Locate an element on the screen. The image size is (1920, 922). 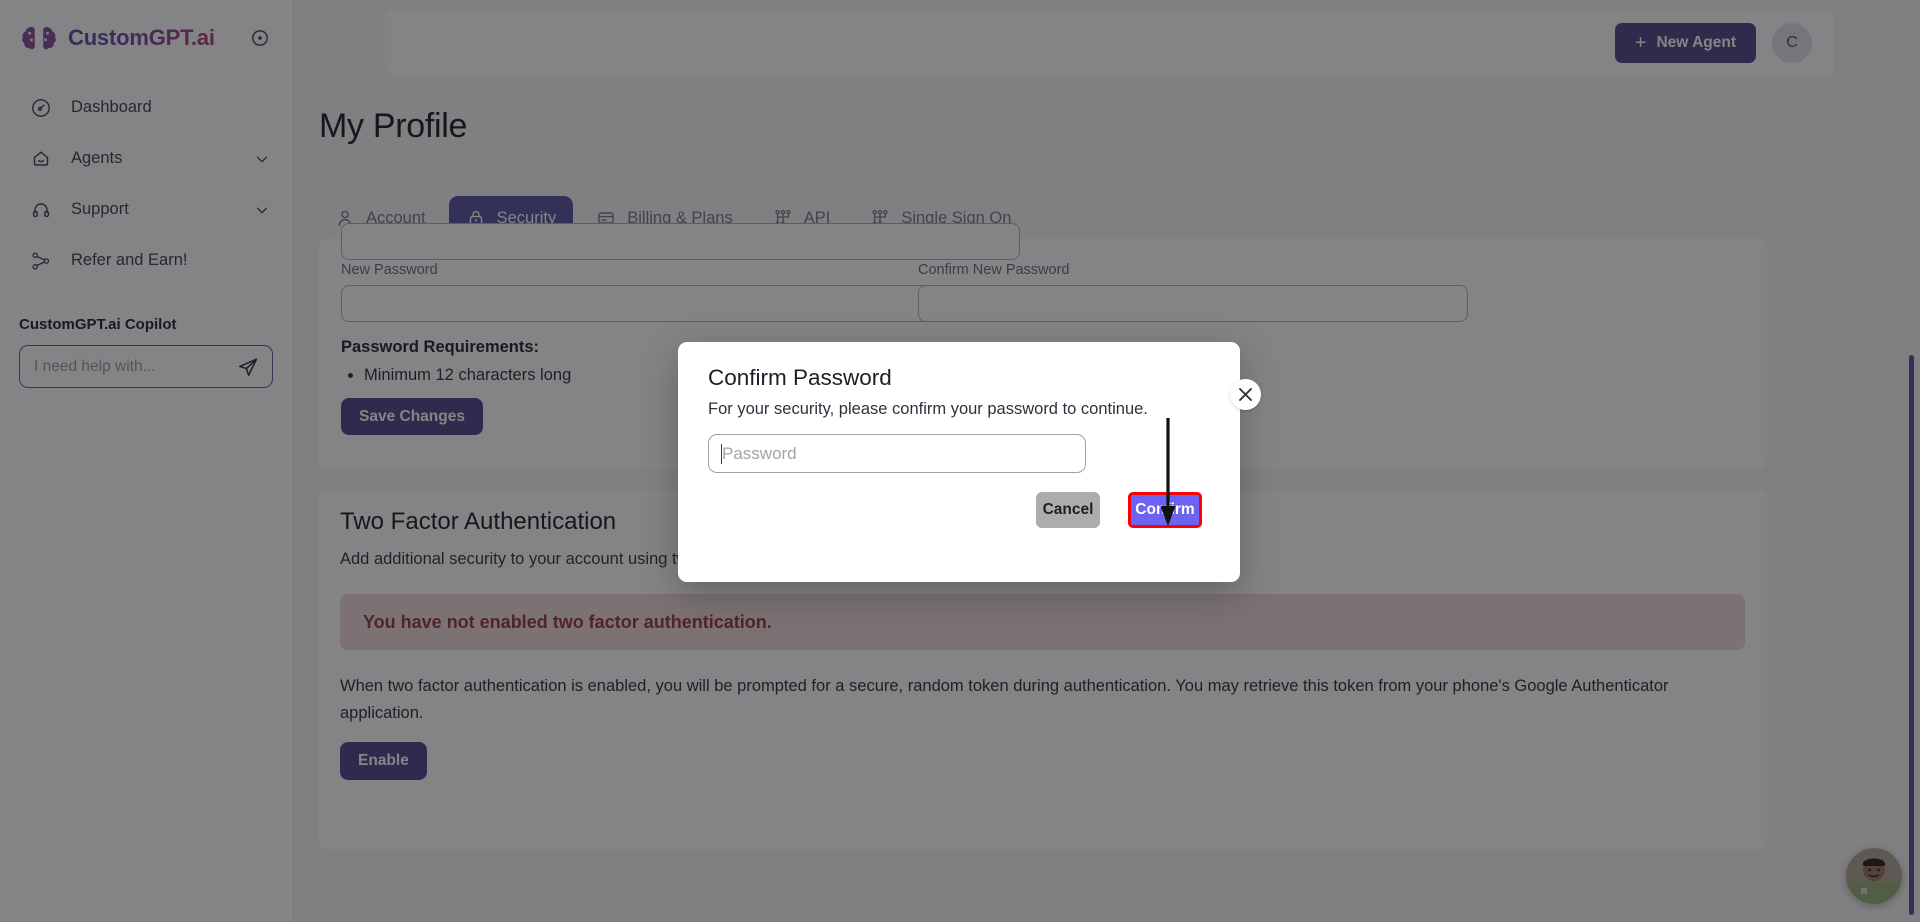
cancel-button: Cancel is located at coordinates (1068, 510).